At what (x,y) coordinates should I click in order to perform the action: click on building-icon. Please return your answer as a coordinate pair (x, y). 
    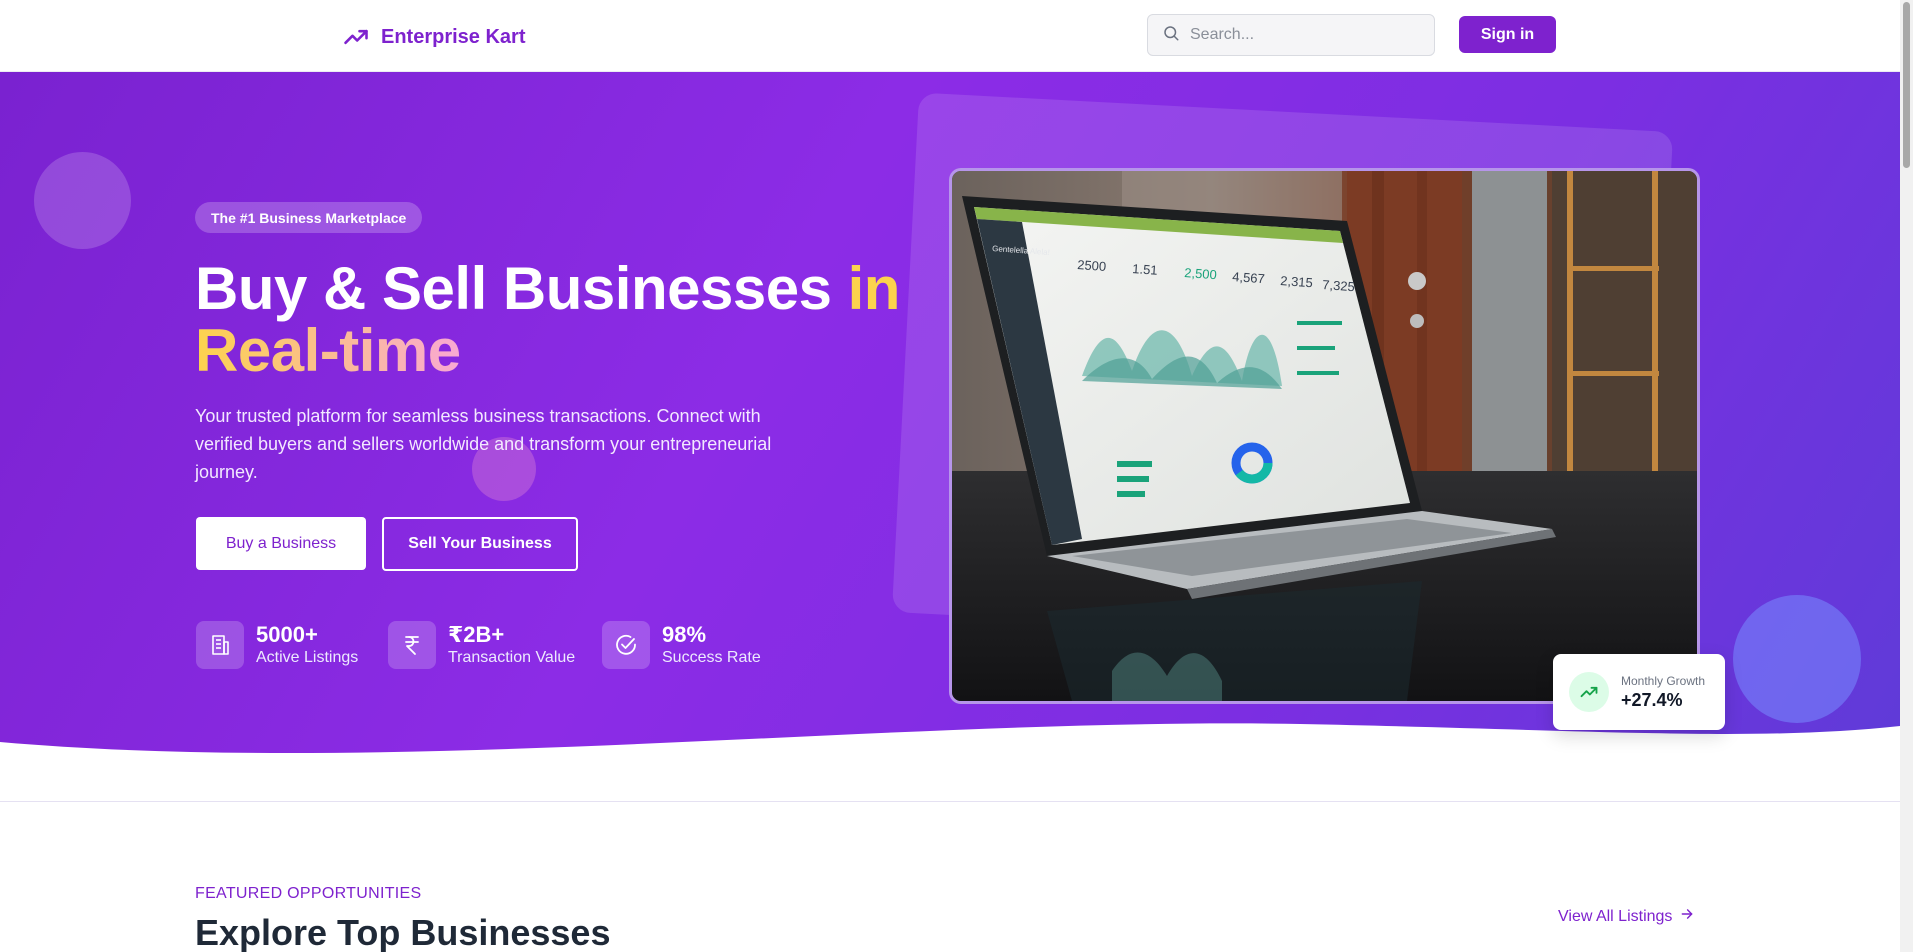
    Looking at the image, I should click on (220, 645).